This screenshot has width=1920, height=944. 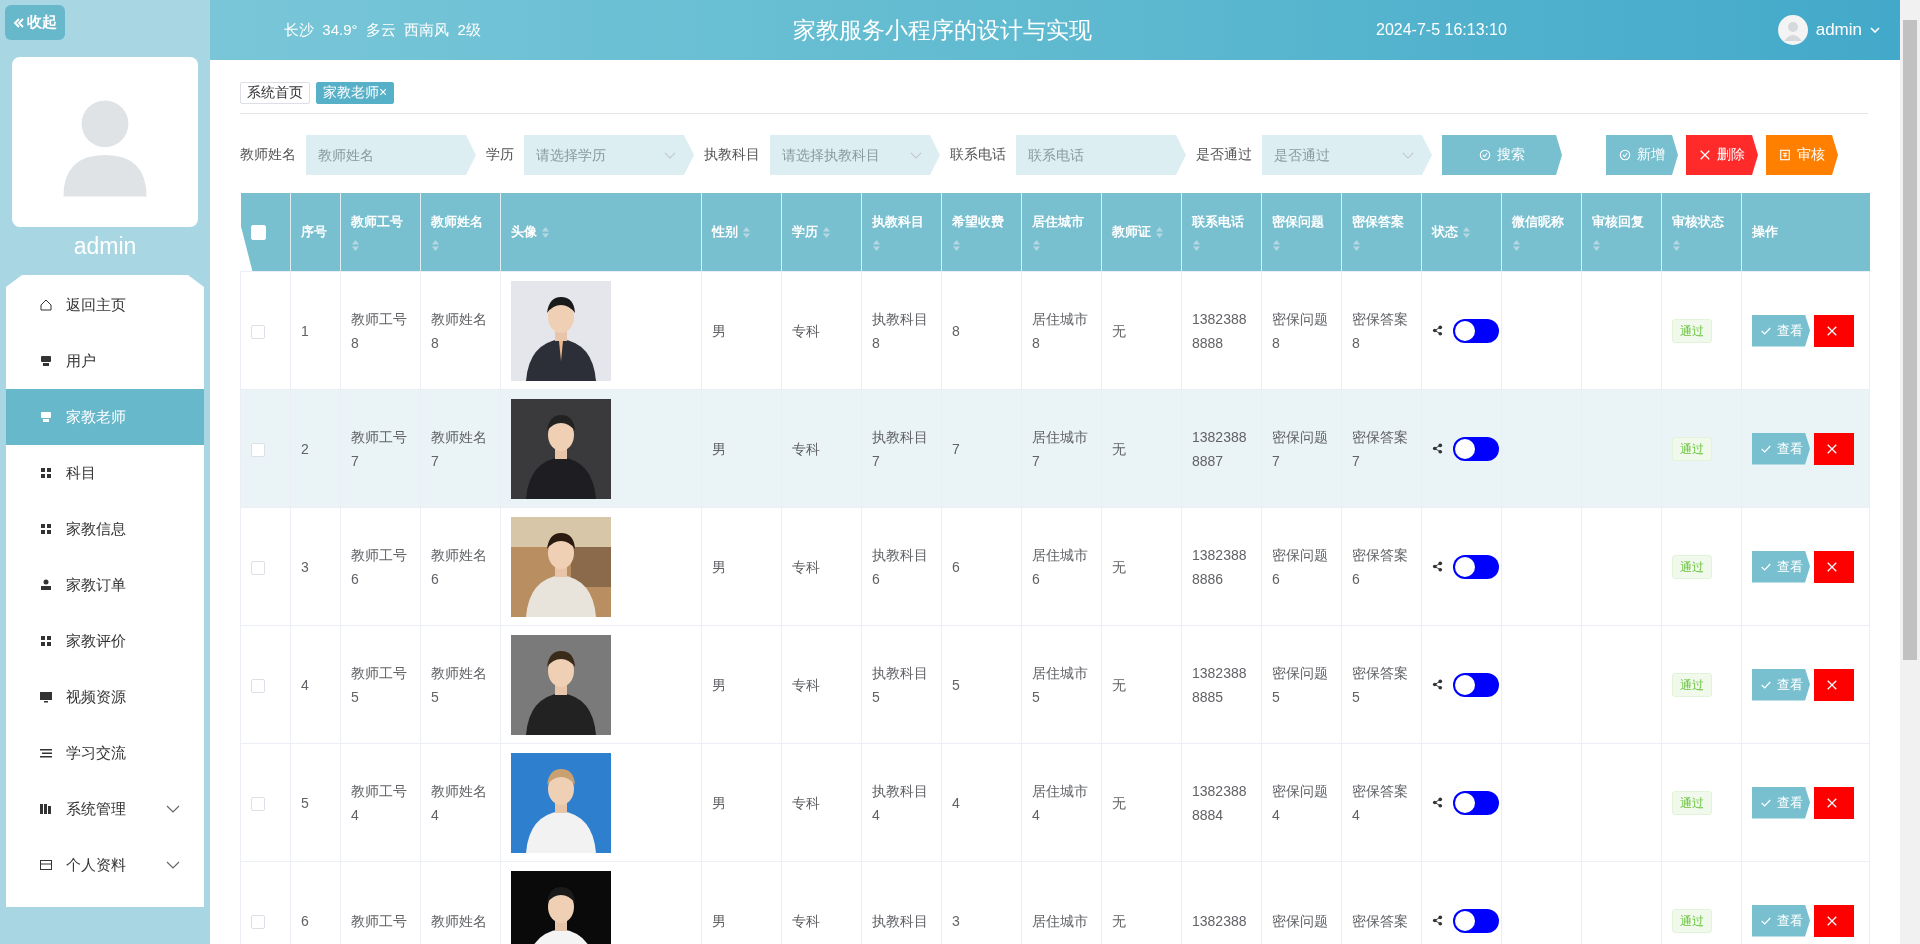 What do you see at coordinates (96, 809) in the screenshot?
I see `menu-item-label: 系统管理` at bounding box center [96, 809].